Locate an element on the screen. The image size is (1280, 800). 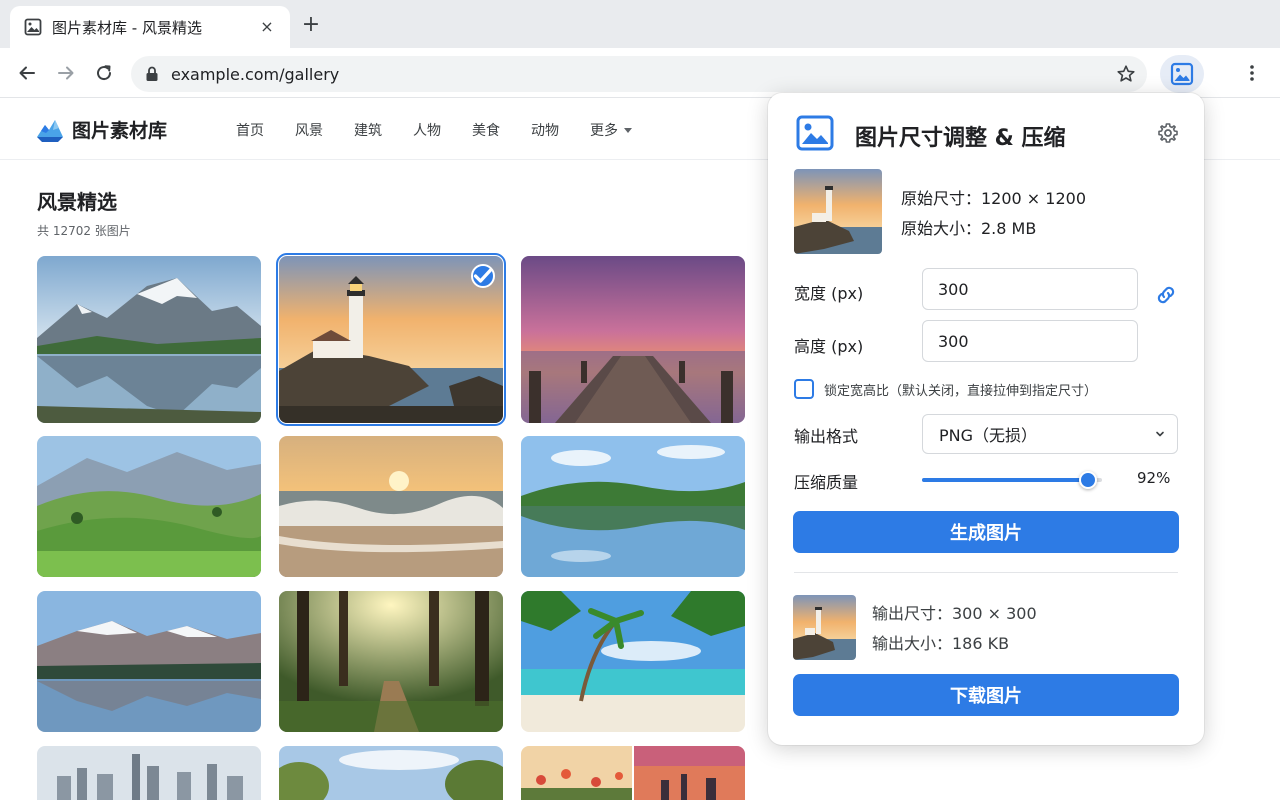
image-count: 共 12702 张图片 is located at coordinates (84, 231).